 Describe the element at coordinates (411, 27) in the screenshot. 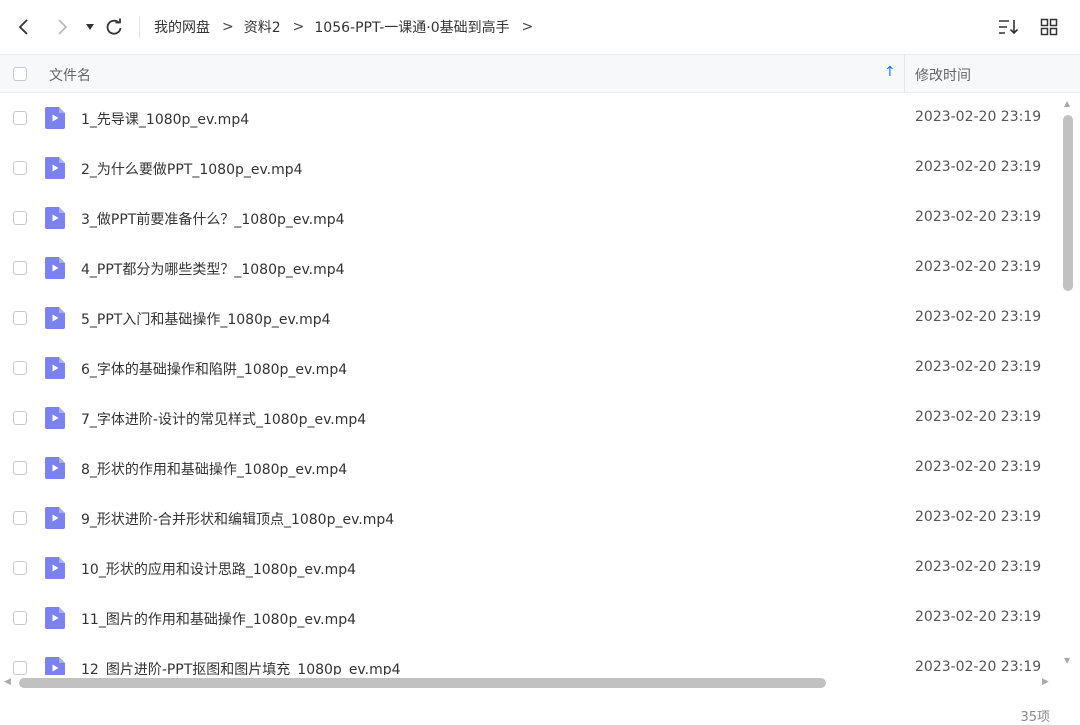

I see `breadcrumb-item-current: 1056-PPT-一课通·0基础到高手` at that location.